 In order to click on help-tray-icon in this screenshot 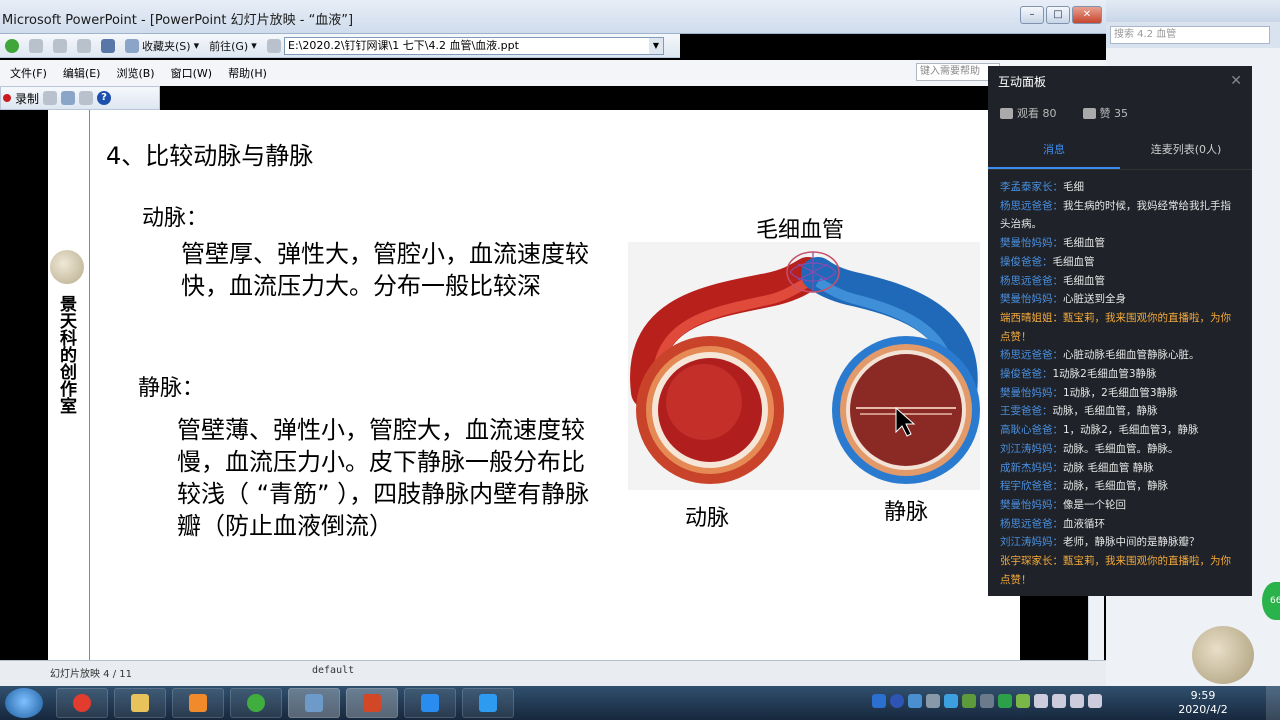, I will do `click(897, 701)`.